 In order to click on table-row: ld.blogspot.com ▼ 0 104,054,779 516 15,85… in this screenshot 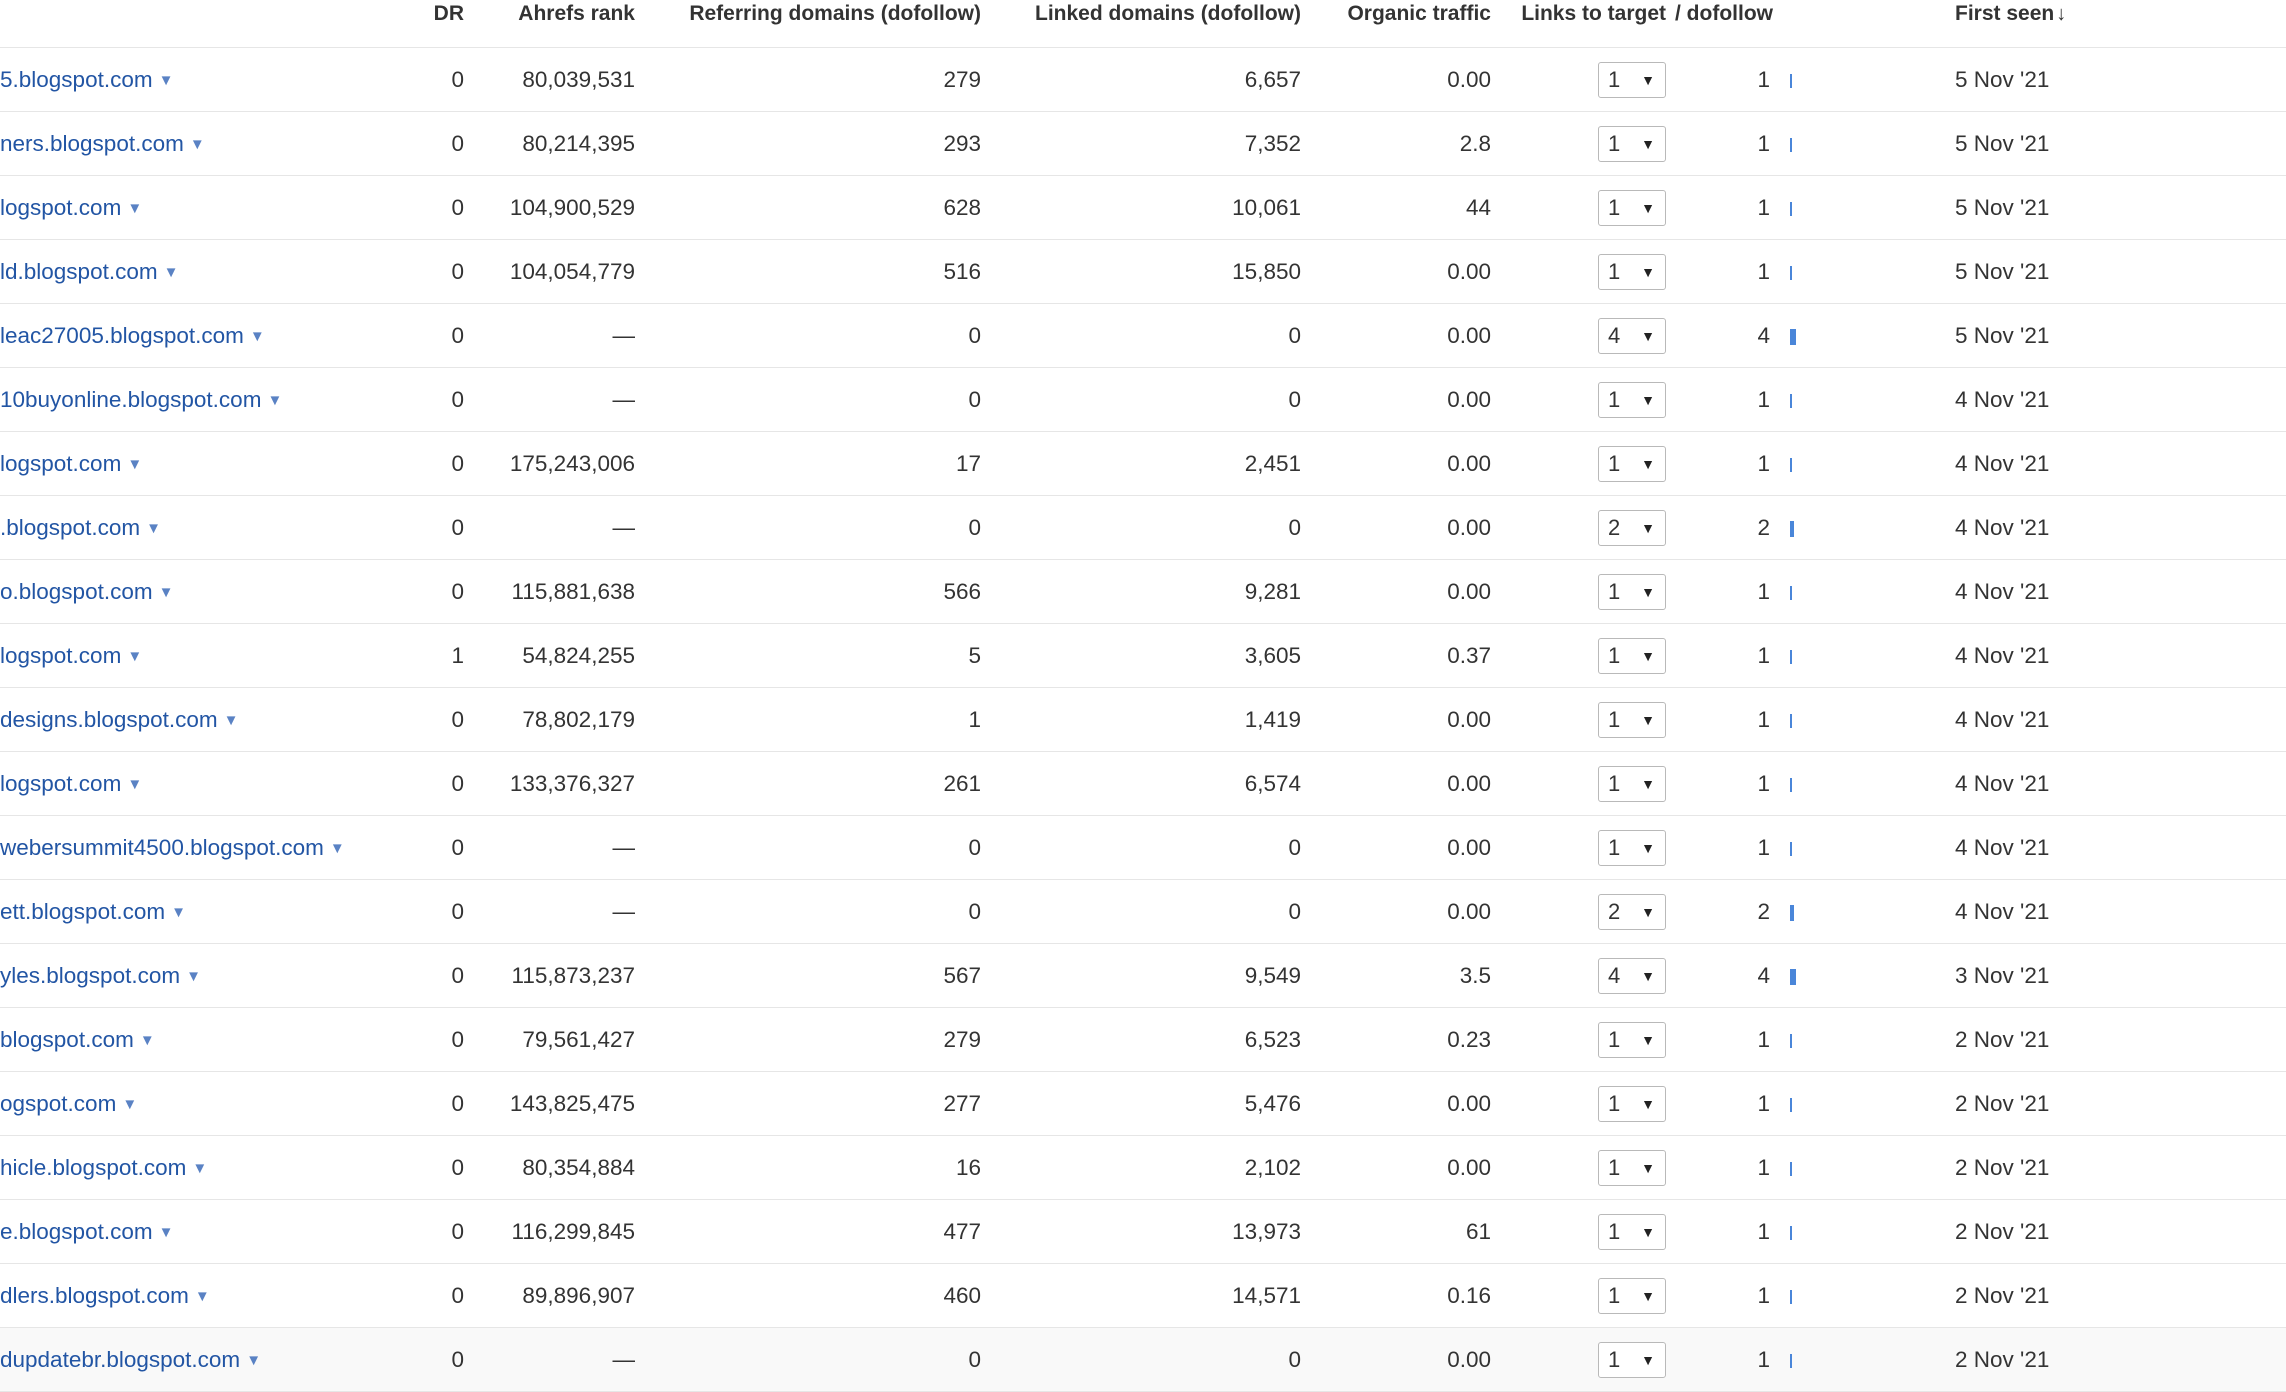, I will do `click(1143, 271)`.